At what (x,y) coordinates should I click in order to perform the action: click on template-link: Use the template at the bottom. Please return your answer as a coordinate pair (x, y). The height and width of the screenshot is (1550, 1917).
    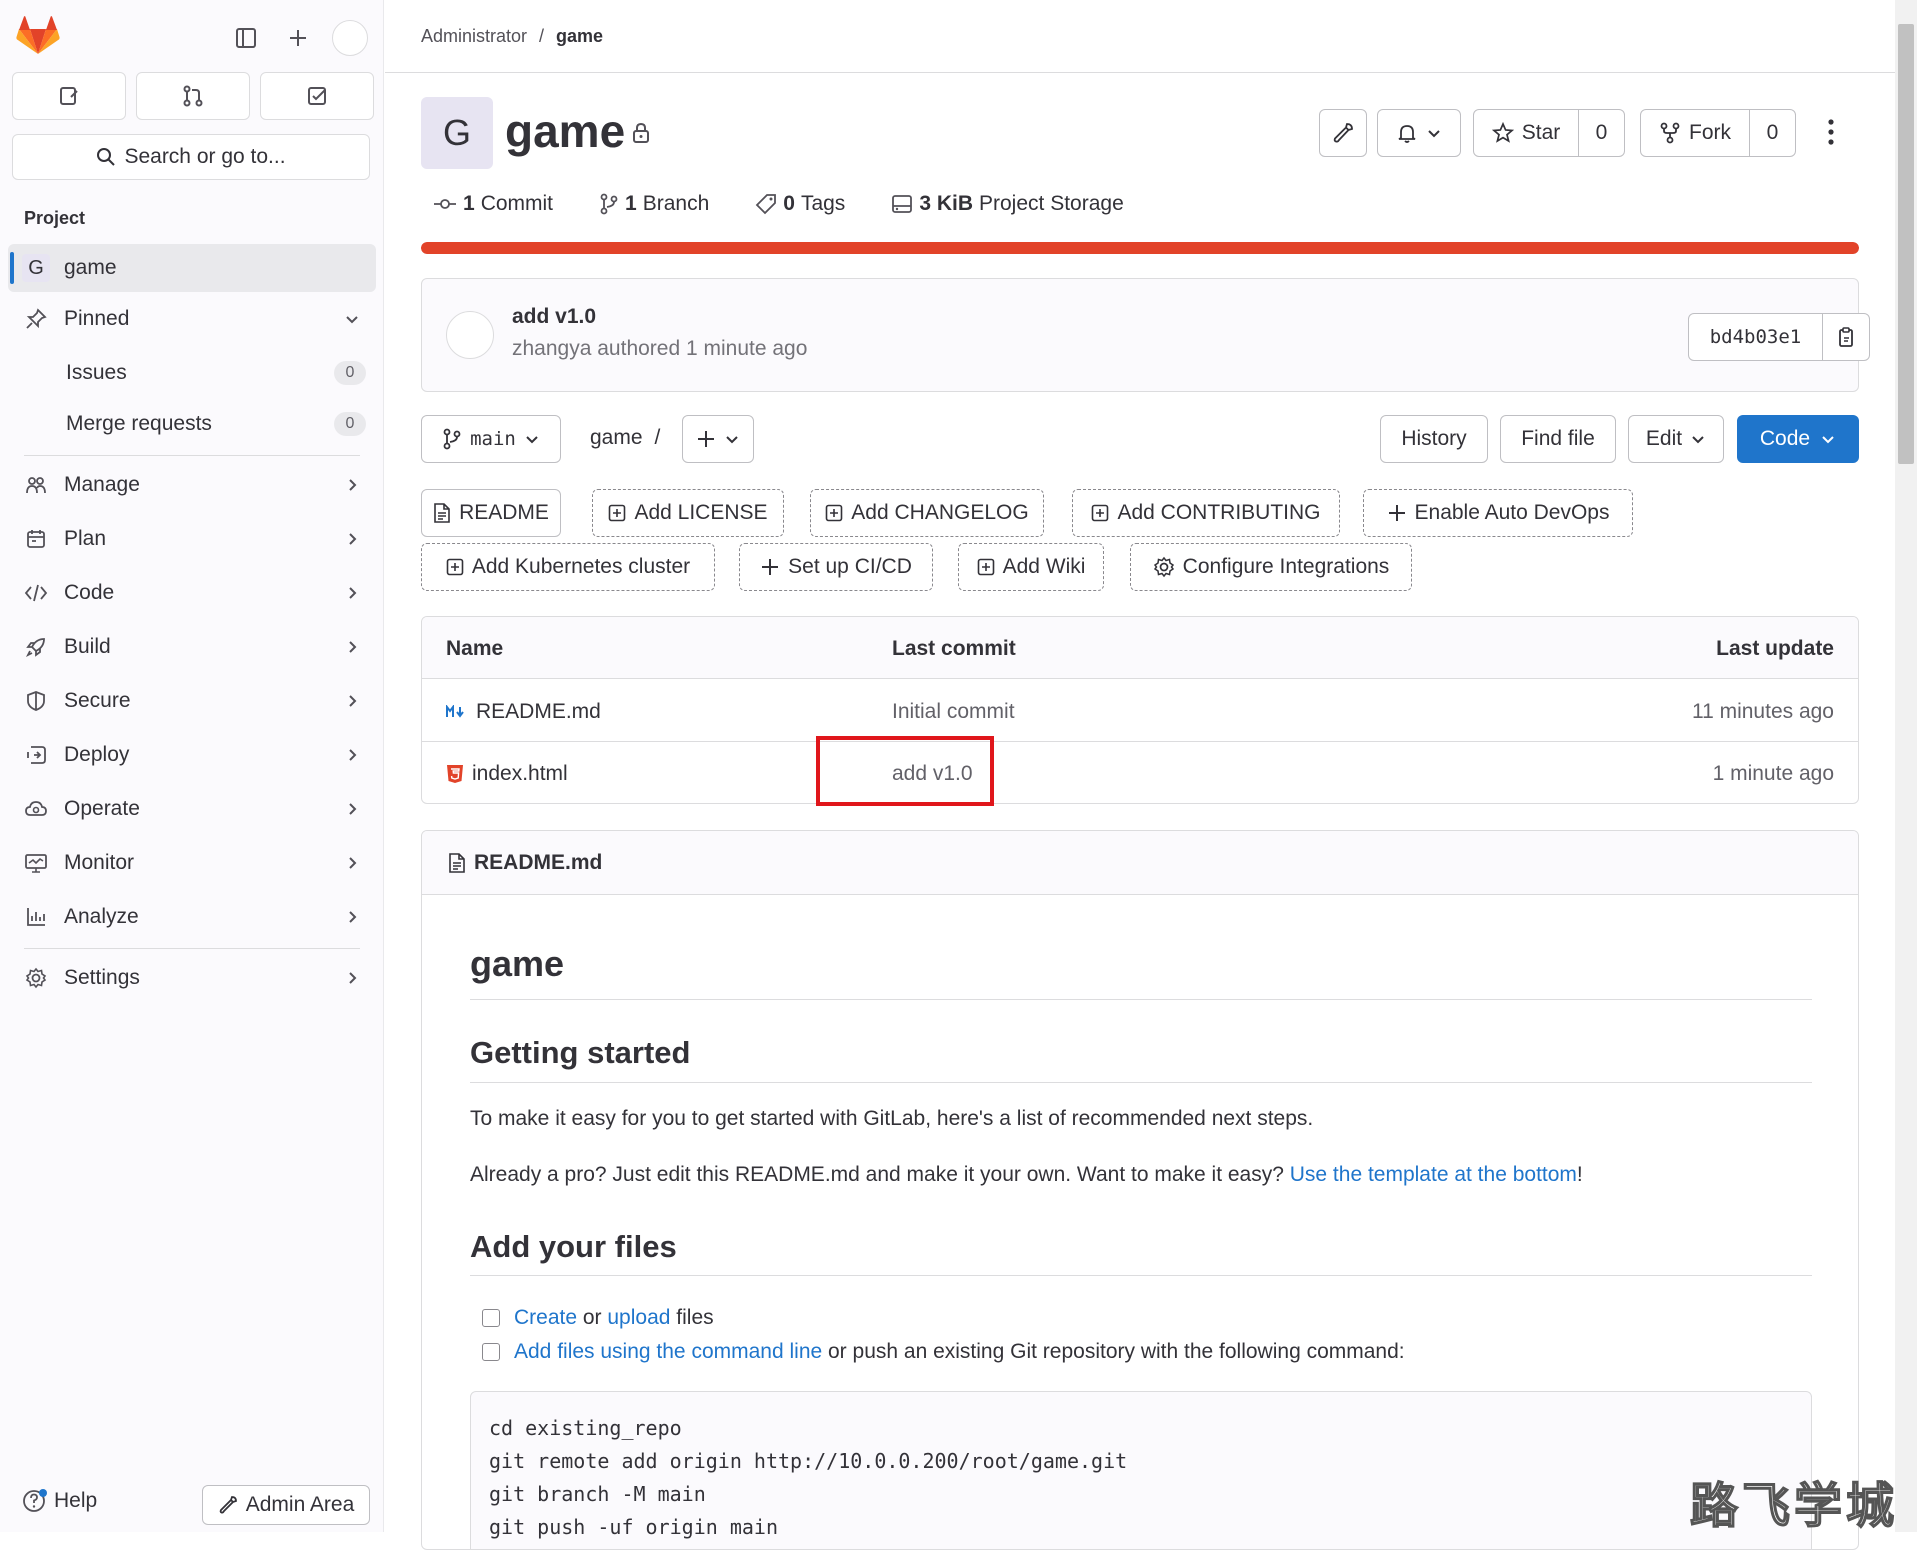
    Looking at the image, I should click on (1433, 1174).